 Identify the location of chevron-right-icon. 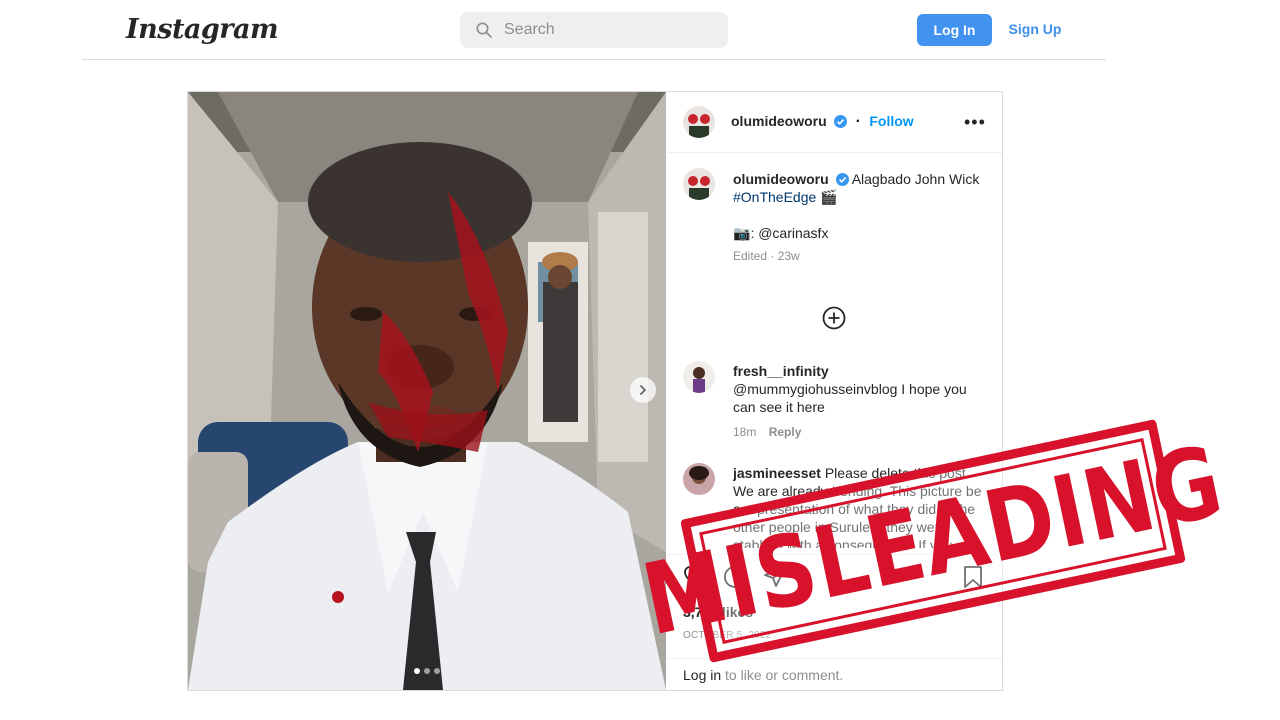
(643, 390).